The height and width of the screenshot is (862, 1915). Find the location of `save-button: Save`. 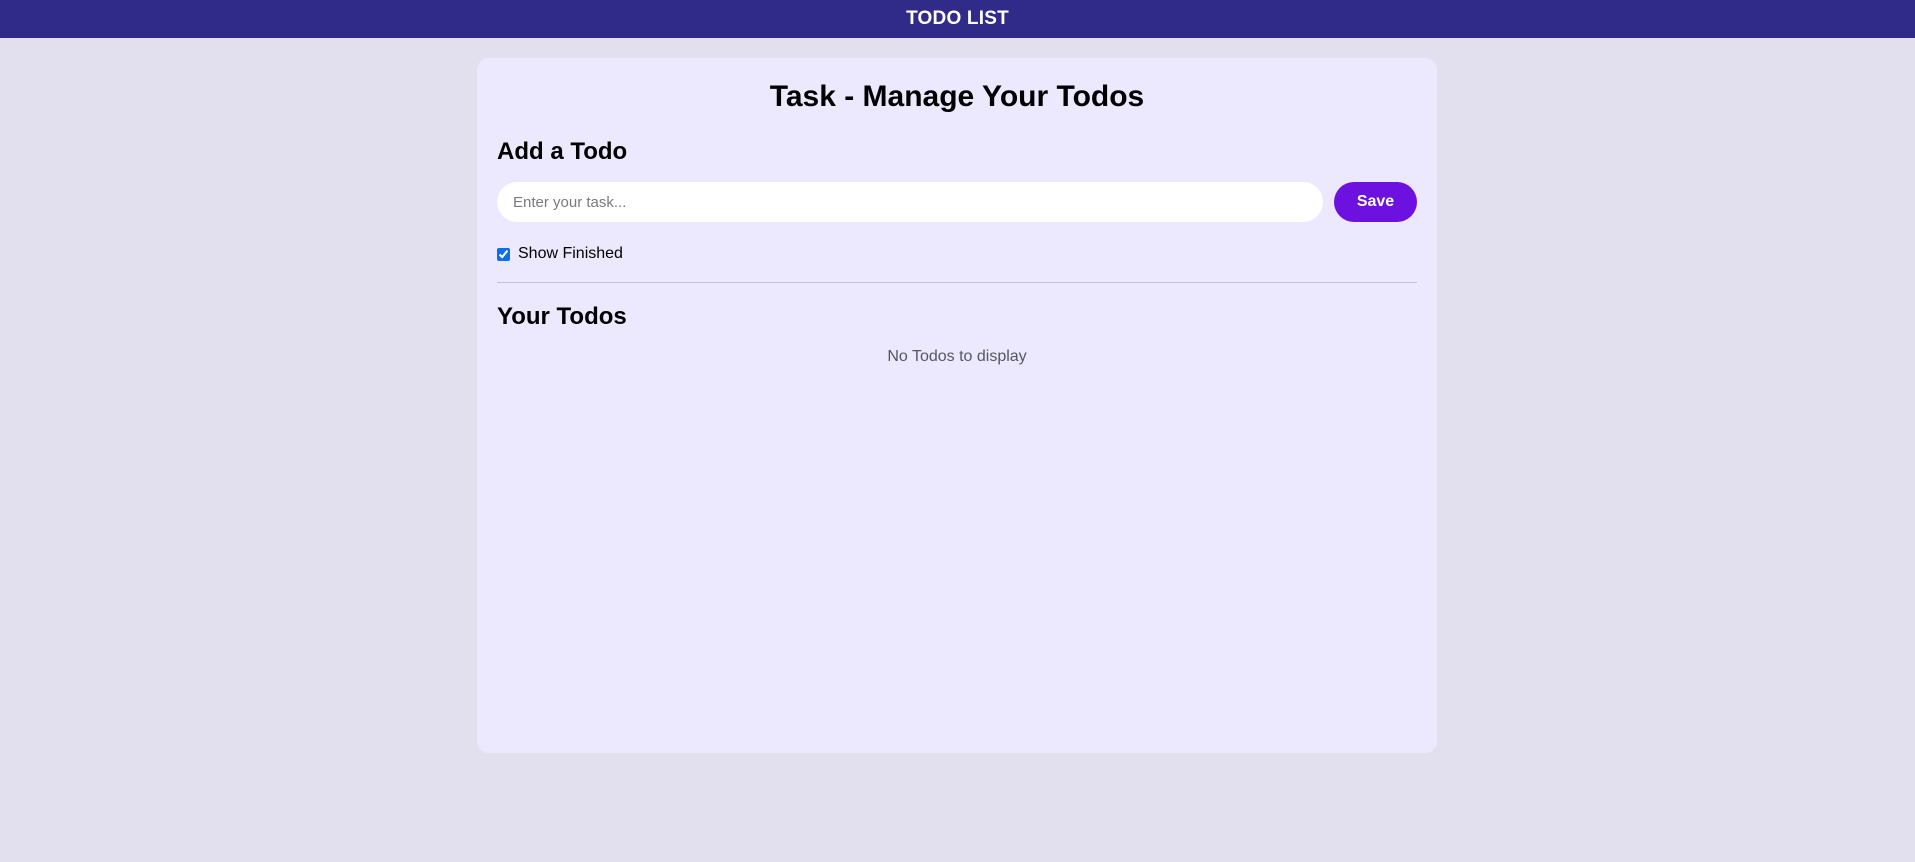

save-button: Save is located at coordinates (1375, 202).